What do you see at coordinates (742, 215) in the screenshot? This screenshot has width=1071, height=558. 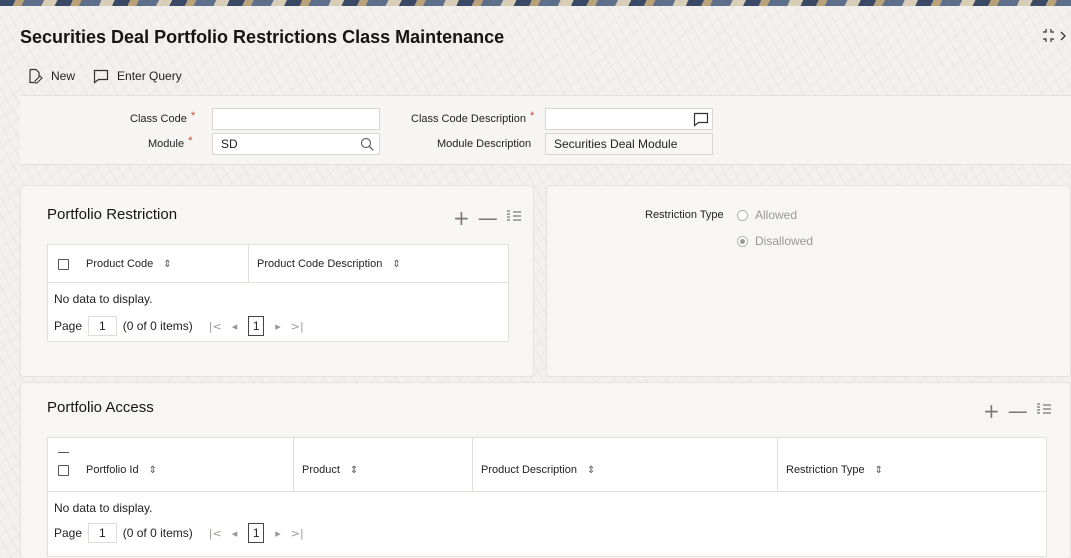 I see `radio-circle` at bounding box center [742, 215].